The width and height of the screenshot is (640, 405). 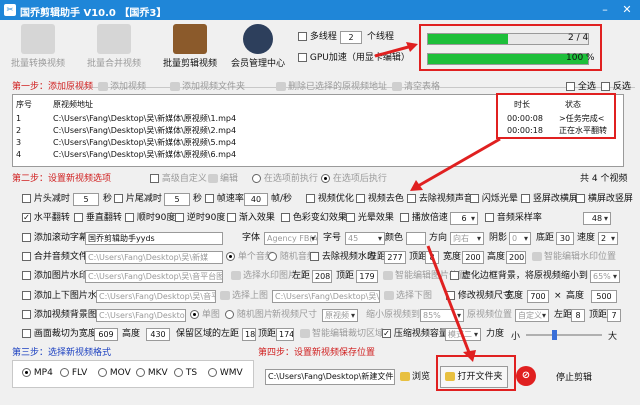 I want to click on arrow-head-open-folder, so click(x=469, y=356).